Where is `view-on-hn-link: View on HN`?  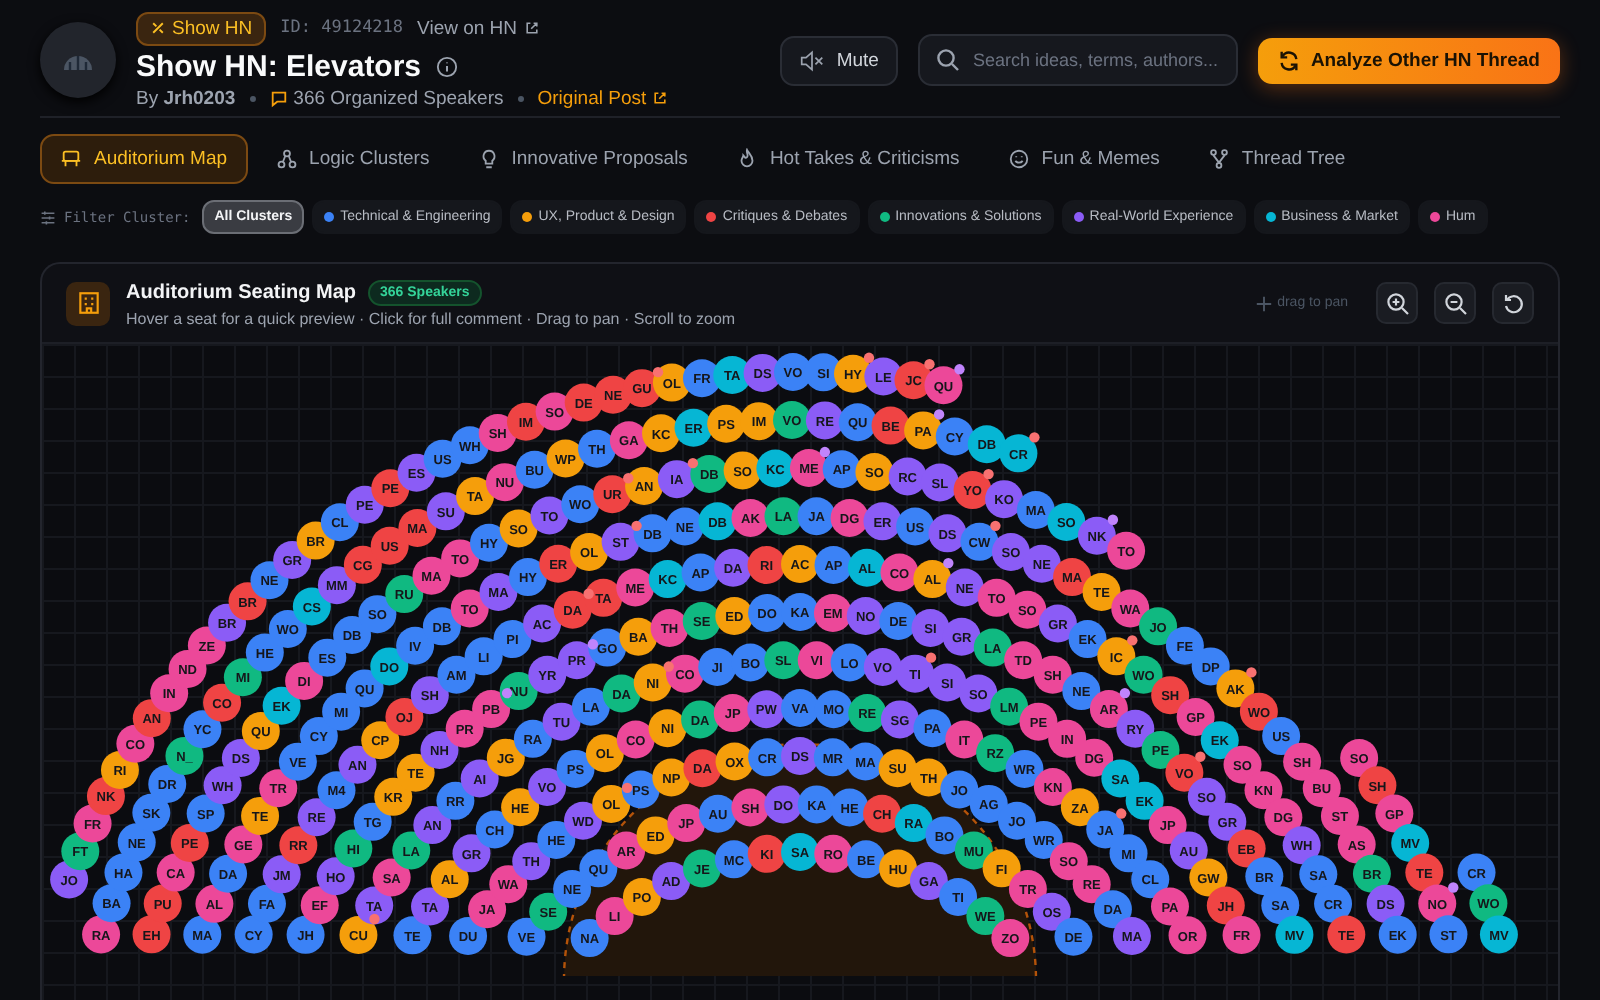
view-on-hn-link: View on HN is located at coordinates (478, 28).